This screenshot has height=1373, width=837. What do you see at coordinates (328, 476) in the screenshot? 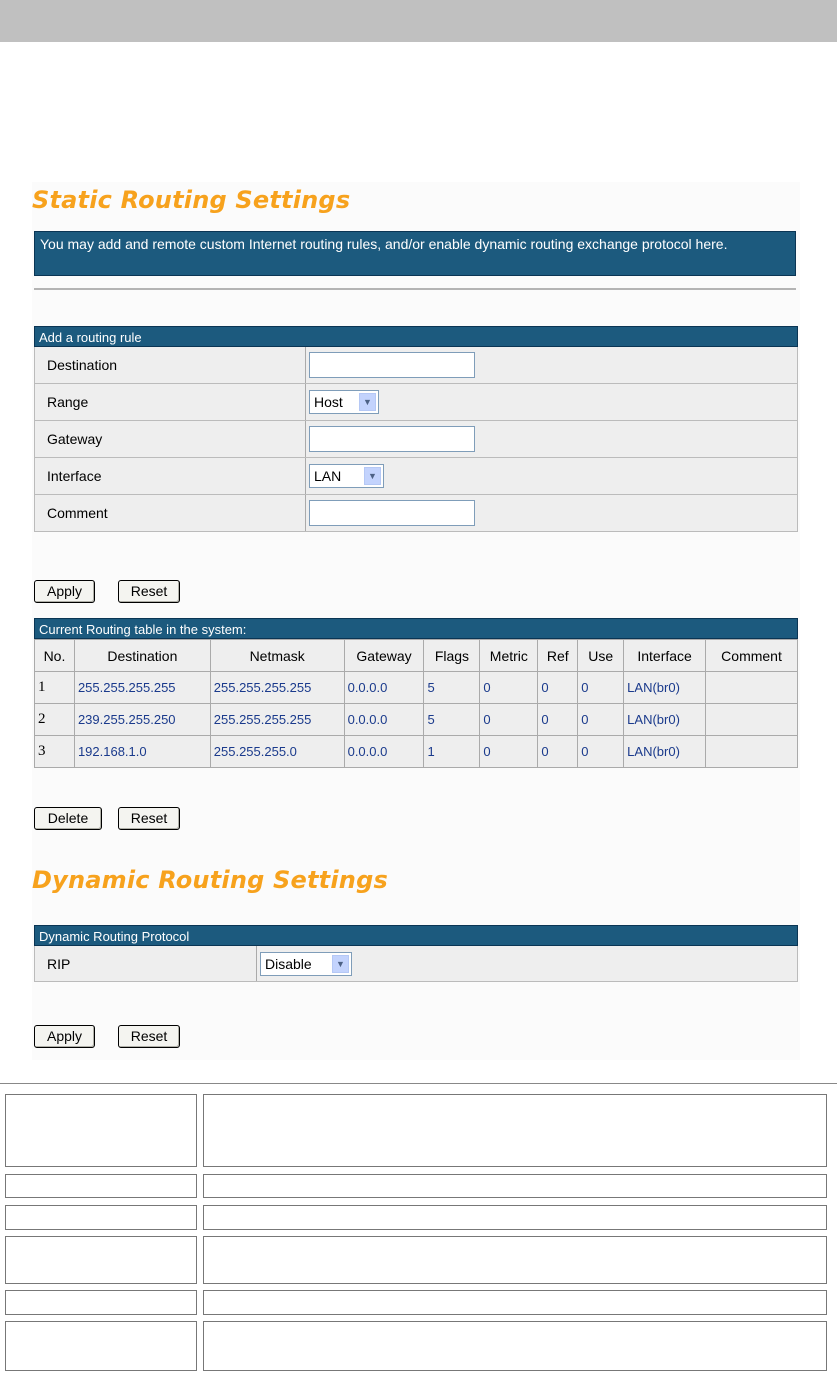
I see `interface-value: LAN` at bounding box center [328, 476].